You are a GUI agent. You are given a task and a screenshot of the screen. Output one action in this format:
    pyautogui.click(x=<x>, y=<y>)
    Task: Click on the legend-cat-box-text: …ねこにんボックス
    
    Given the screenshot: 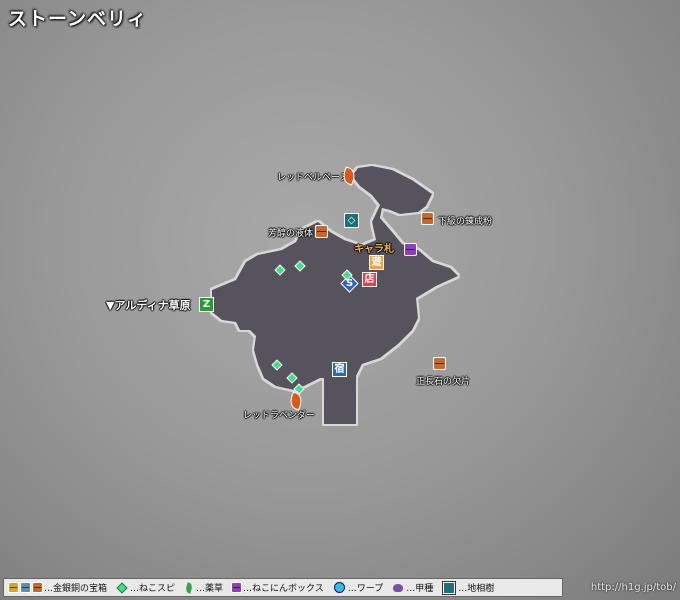 What is the action you would take?
    pyautogui.click(x=283, y=589)
    